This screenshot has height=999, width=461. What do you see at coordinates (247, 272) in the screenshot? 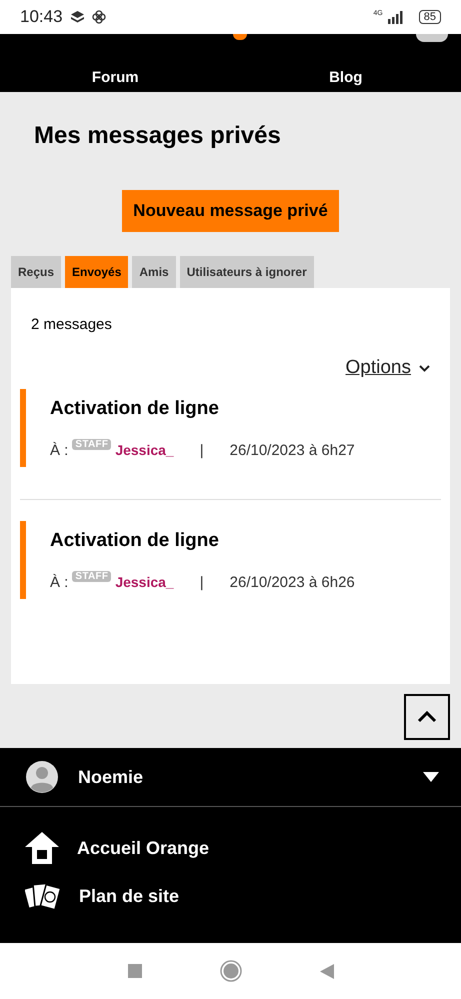
I see `tab: Utilisateurs à ignorer` at bounding box center [247, 272].